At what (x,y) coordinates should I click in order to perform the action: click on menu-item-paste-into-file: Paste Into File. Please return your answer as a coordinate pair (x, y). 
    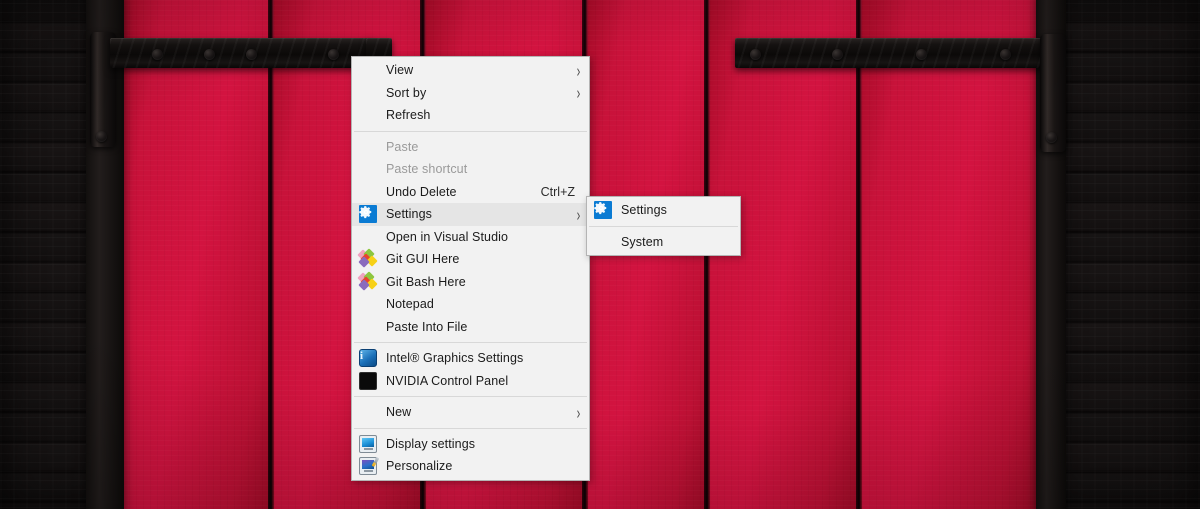
    Looking at the image, I should click on (470, 327).